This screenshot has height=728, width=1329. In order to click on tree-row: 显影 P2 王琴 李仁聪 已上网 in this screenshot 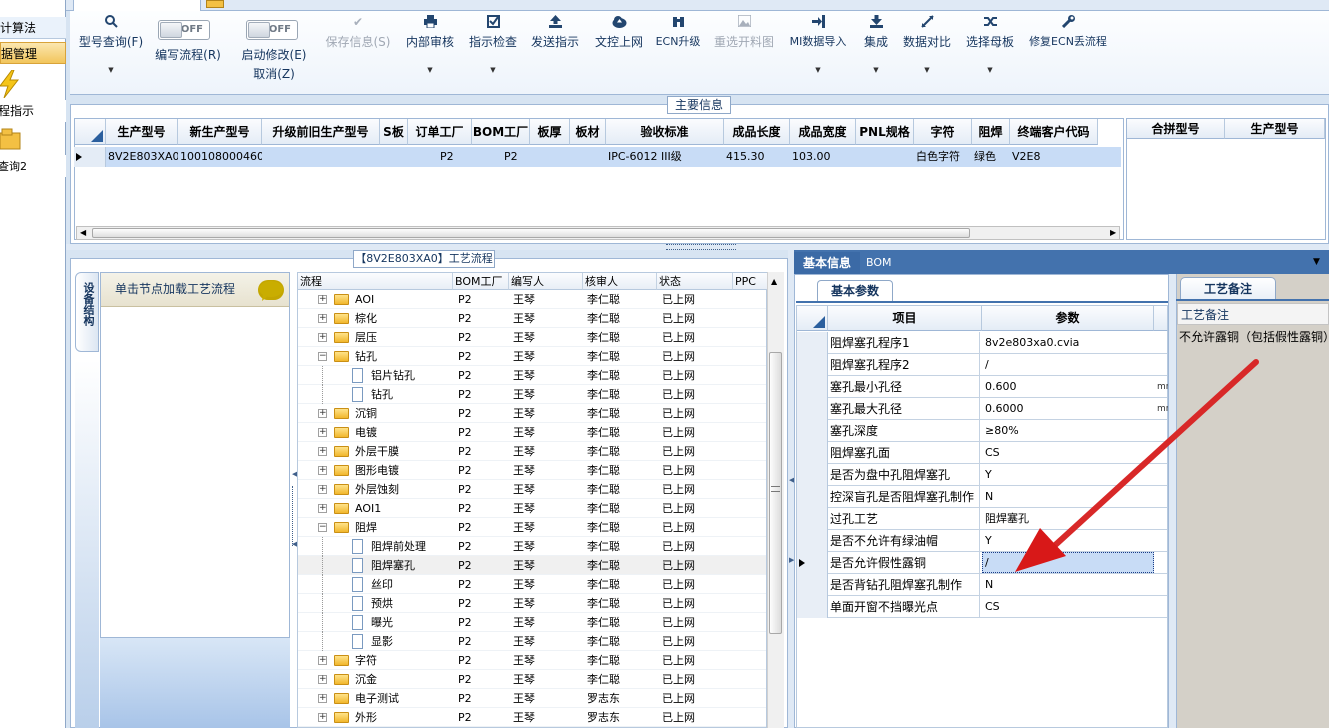, I will do `click(532, 641)`.